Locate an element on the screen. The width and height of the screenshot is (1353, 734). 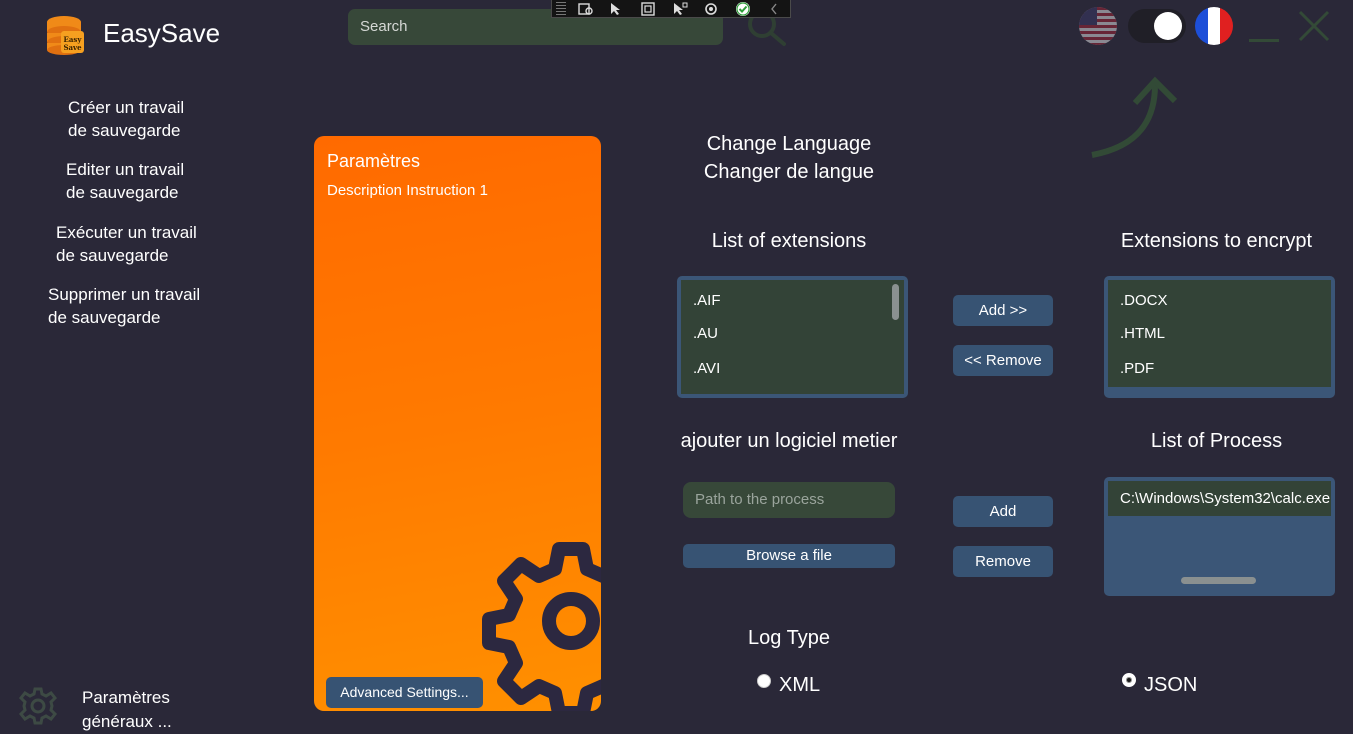
radio-xml is located at coordinates (764, 681).